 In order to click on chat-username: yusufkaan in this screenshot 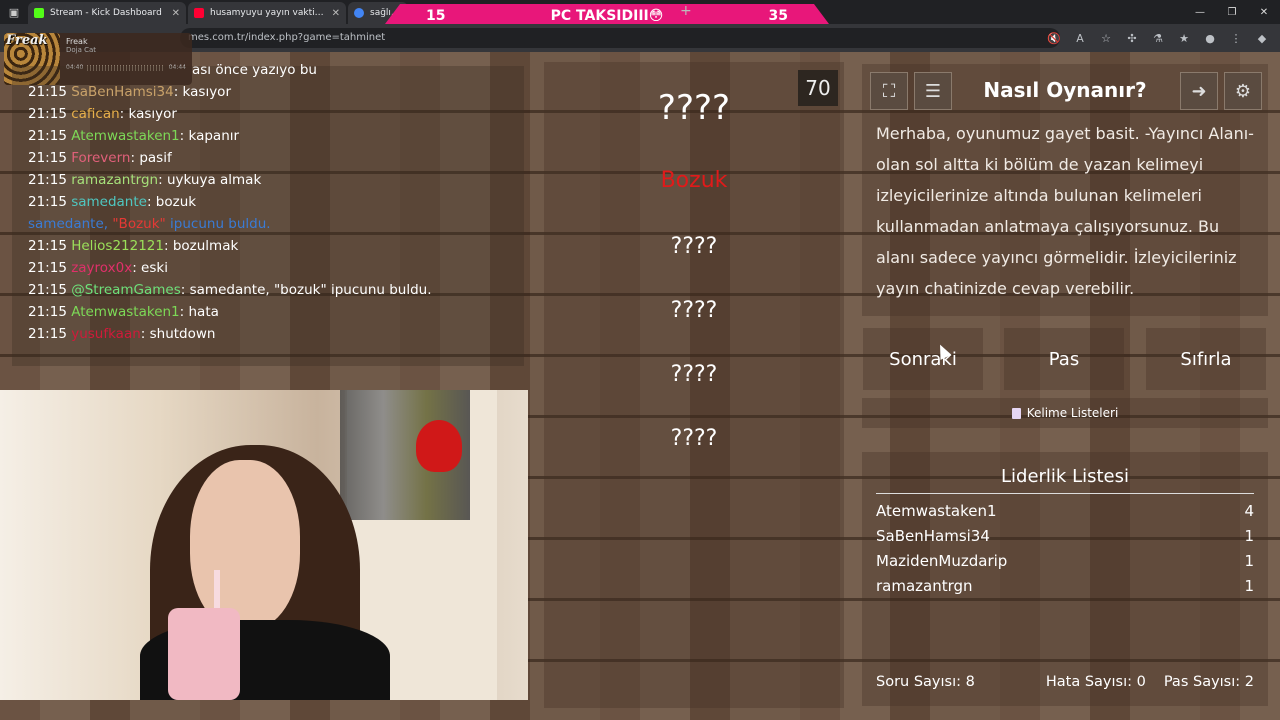, I will do `click(106, 334)`.